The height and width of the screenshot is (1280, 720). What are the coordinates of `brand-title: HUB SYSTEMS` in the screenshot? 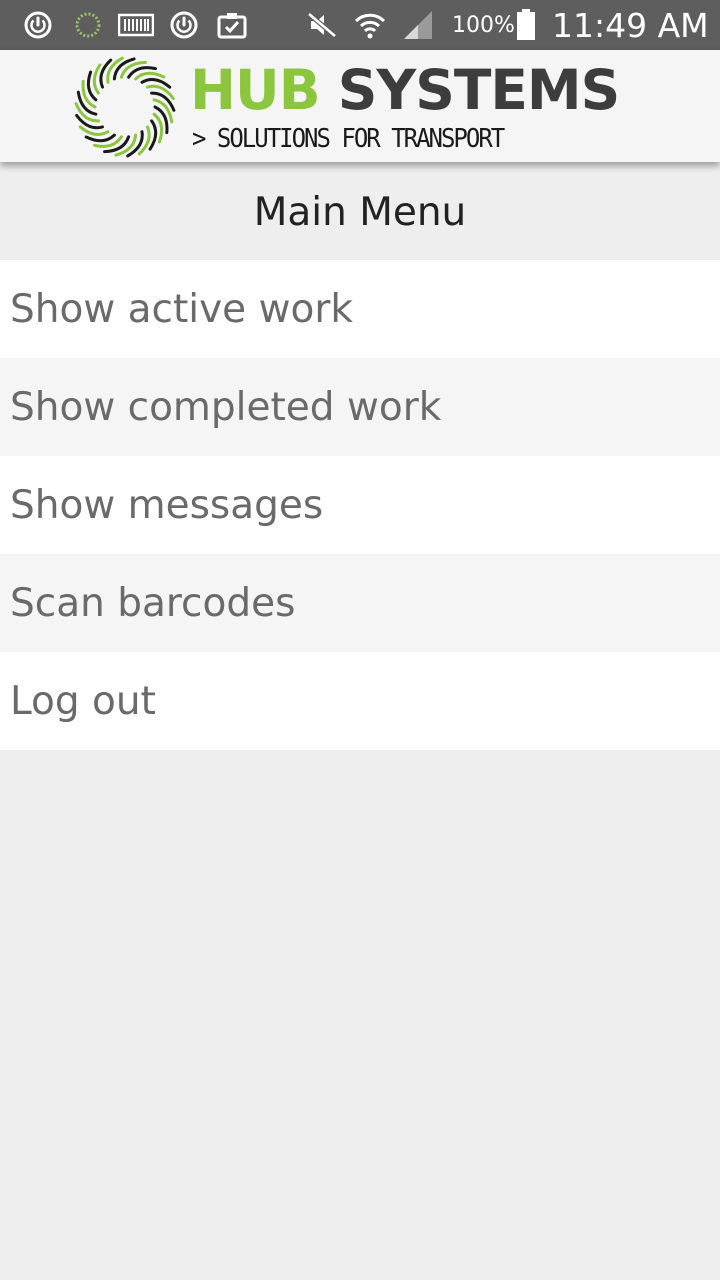 It's located at (405, 90).